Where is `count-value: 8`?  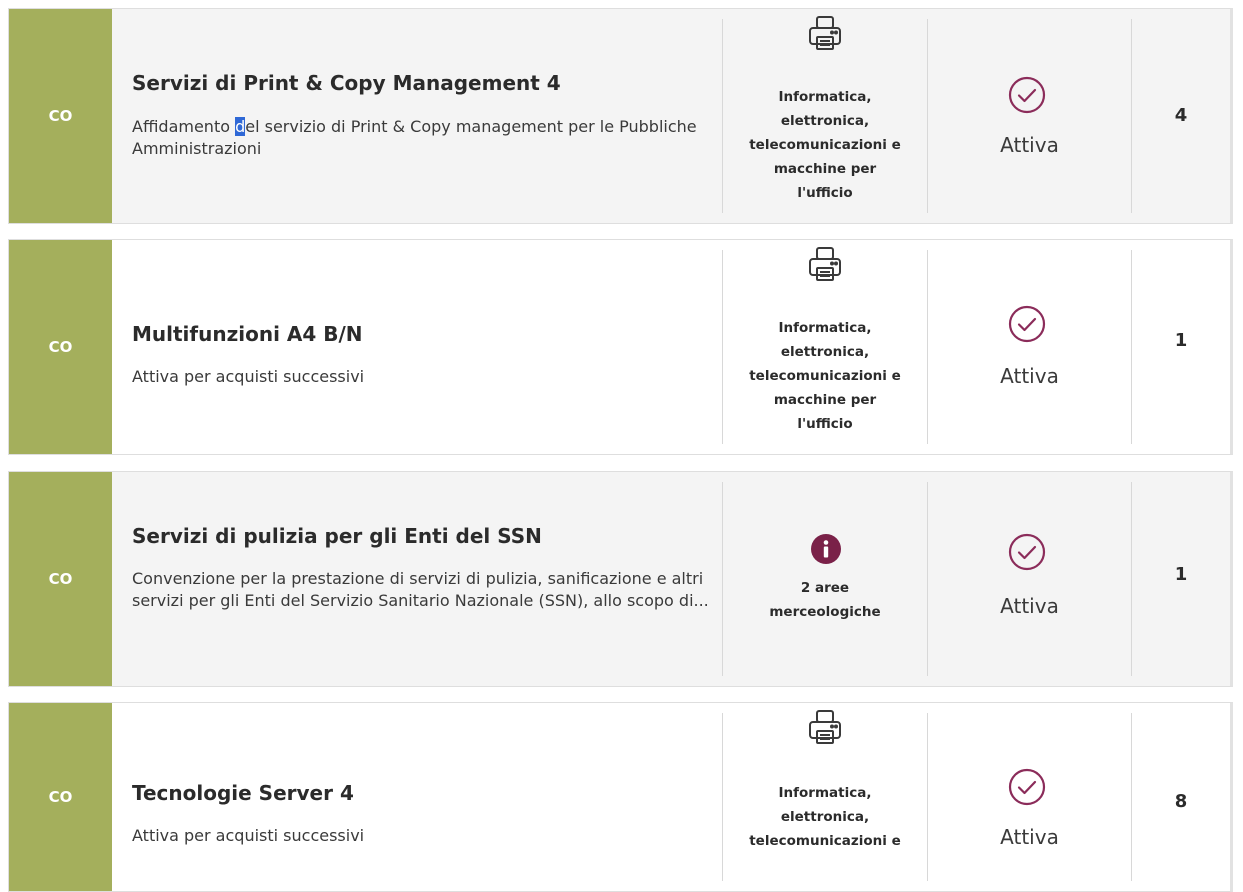
count-value: 8 is located at coordinates (1181, 801).